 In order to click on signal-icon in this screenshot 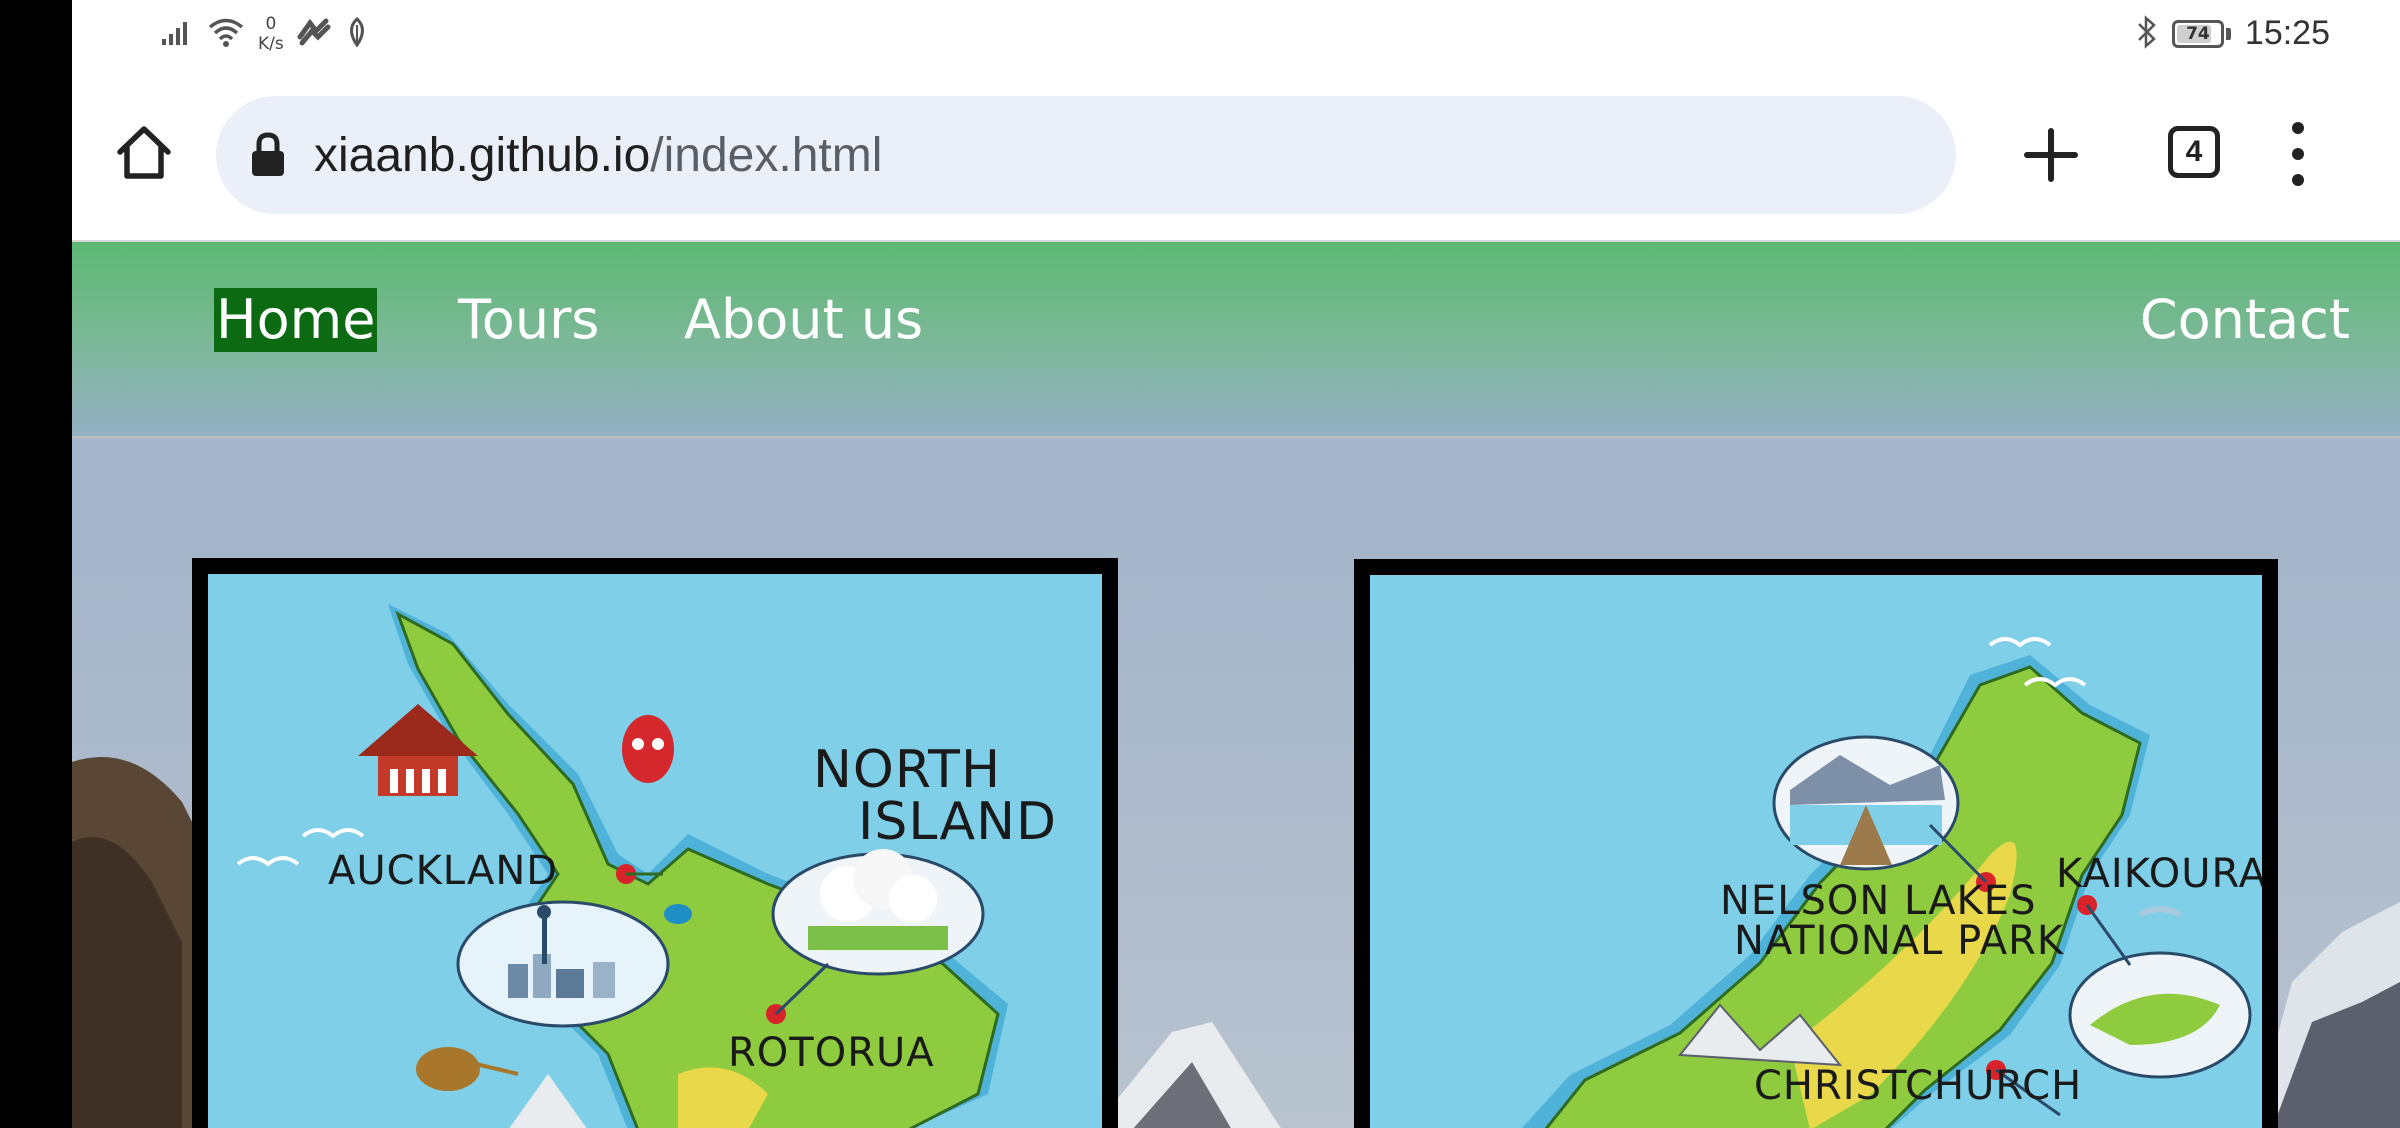, I will do `click(177, 34)`.